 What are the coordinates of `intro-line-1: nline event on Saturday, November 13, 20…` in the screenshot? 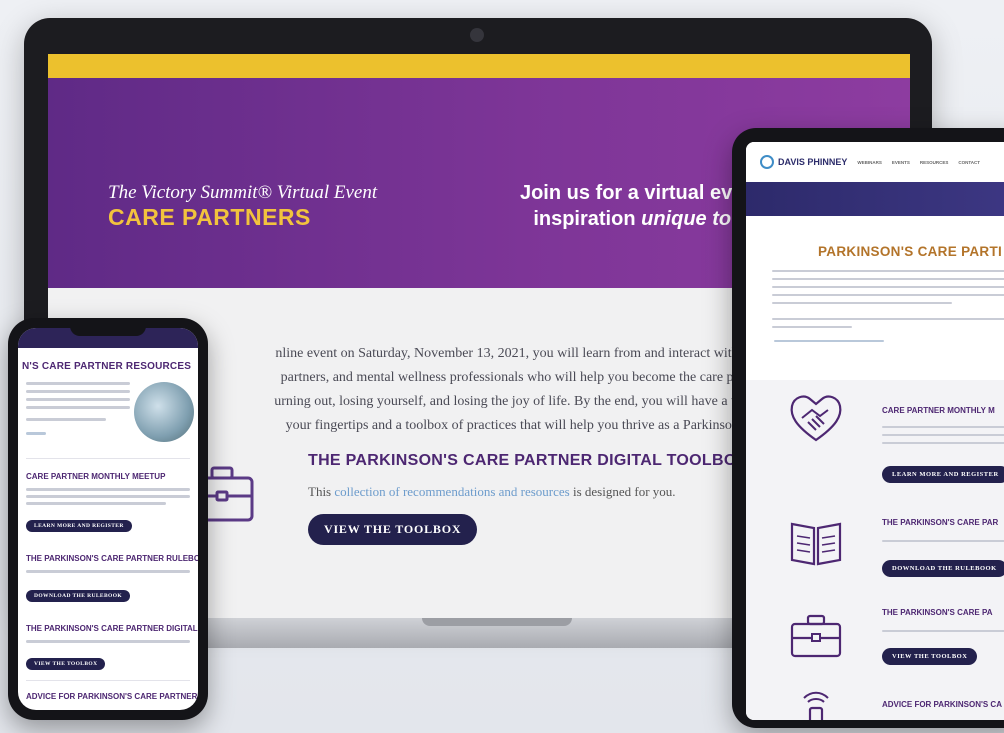 It's located at (538, 353).